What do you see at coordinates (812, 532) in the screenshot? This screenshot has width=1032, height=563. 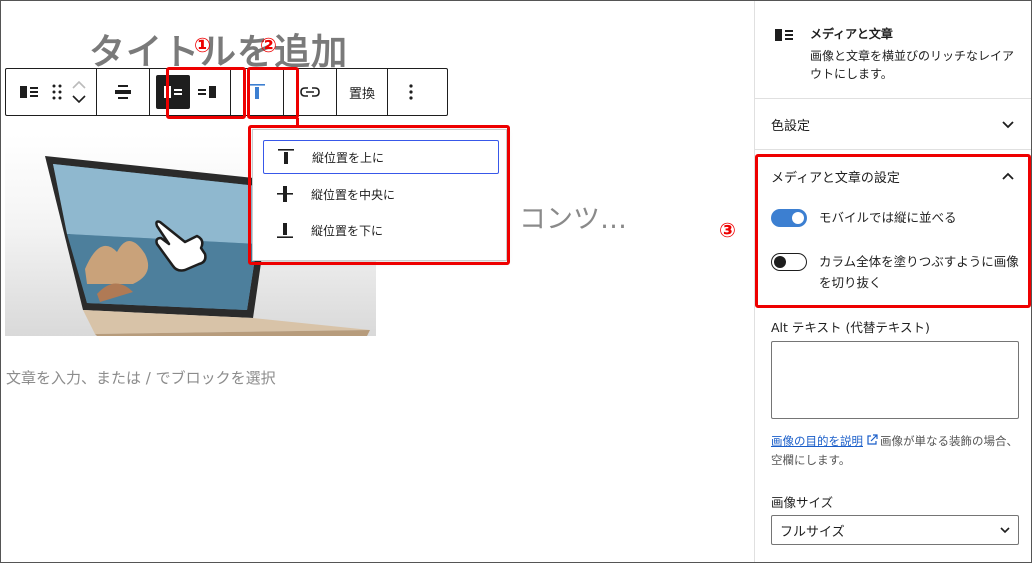 I see `selected-value: フルサイズ` at bounding box center [812, 532].